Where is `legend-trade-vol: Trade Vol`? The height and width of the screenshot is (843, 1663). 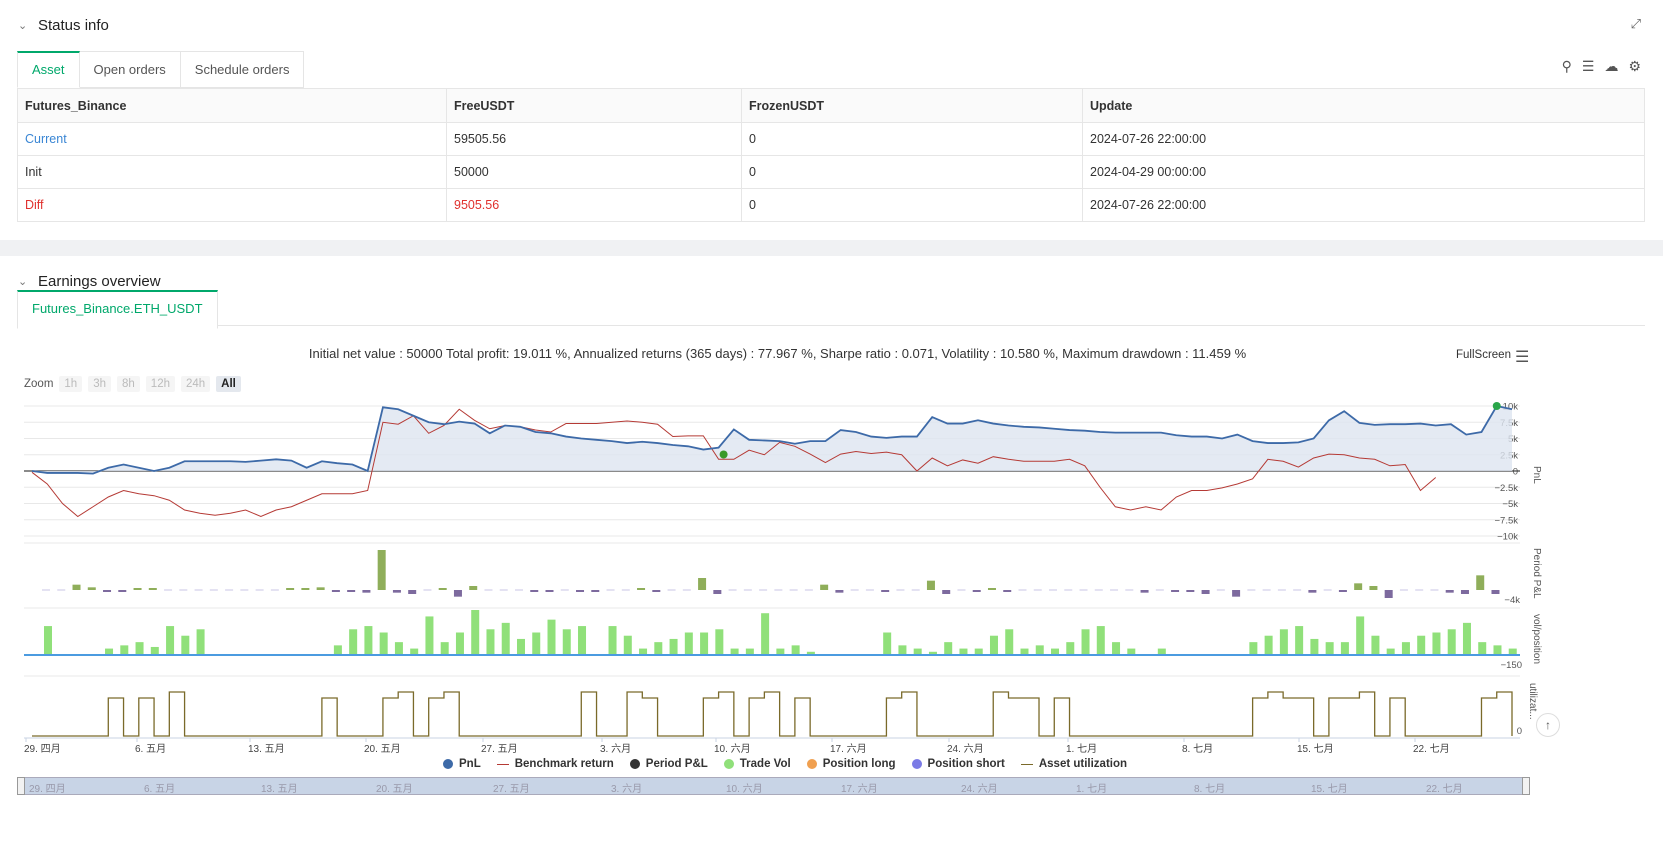
legend-trade-vol: Trade Vol is located at coordinates (757, 764).